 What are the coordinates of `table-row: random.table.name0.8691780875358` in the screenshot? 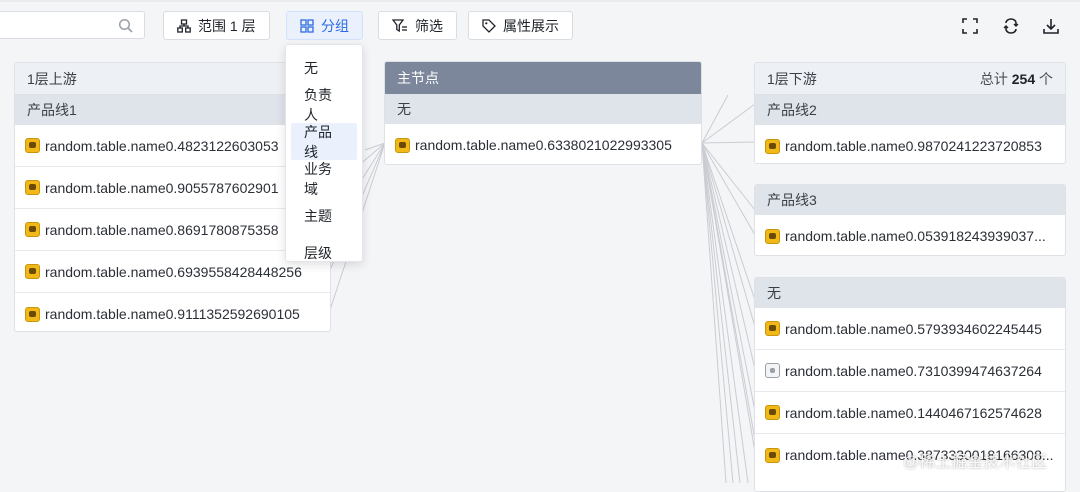 It's located at (172, 230).